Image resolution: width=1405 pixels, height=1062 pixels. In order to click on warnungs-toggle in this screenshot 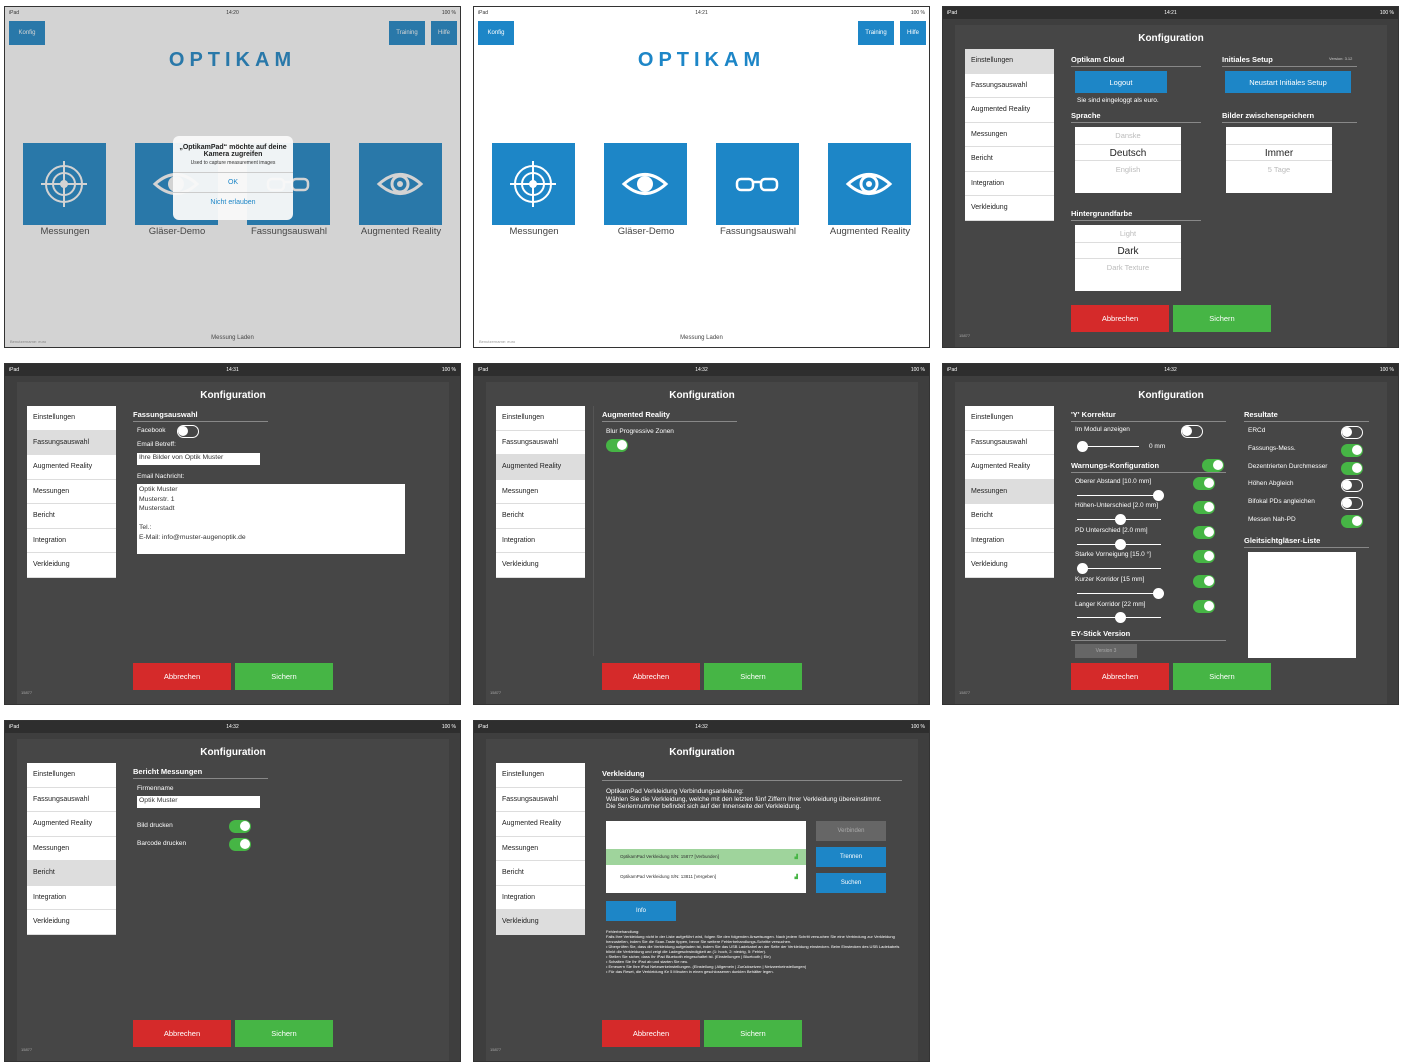, I will do `click(1213, 465)`.